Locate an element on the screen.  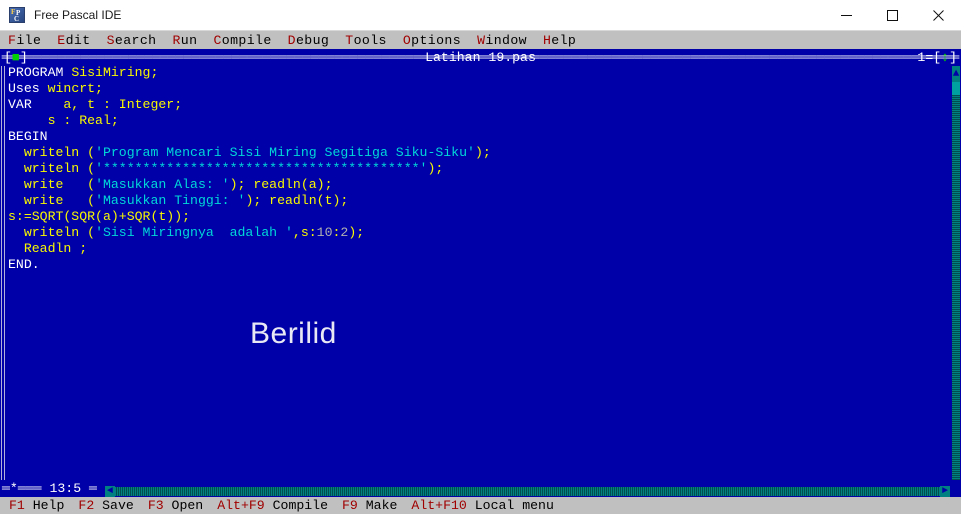
status-action-local-menu: Alt+F10 Local menu is located at coordinates (482, 505).